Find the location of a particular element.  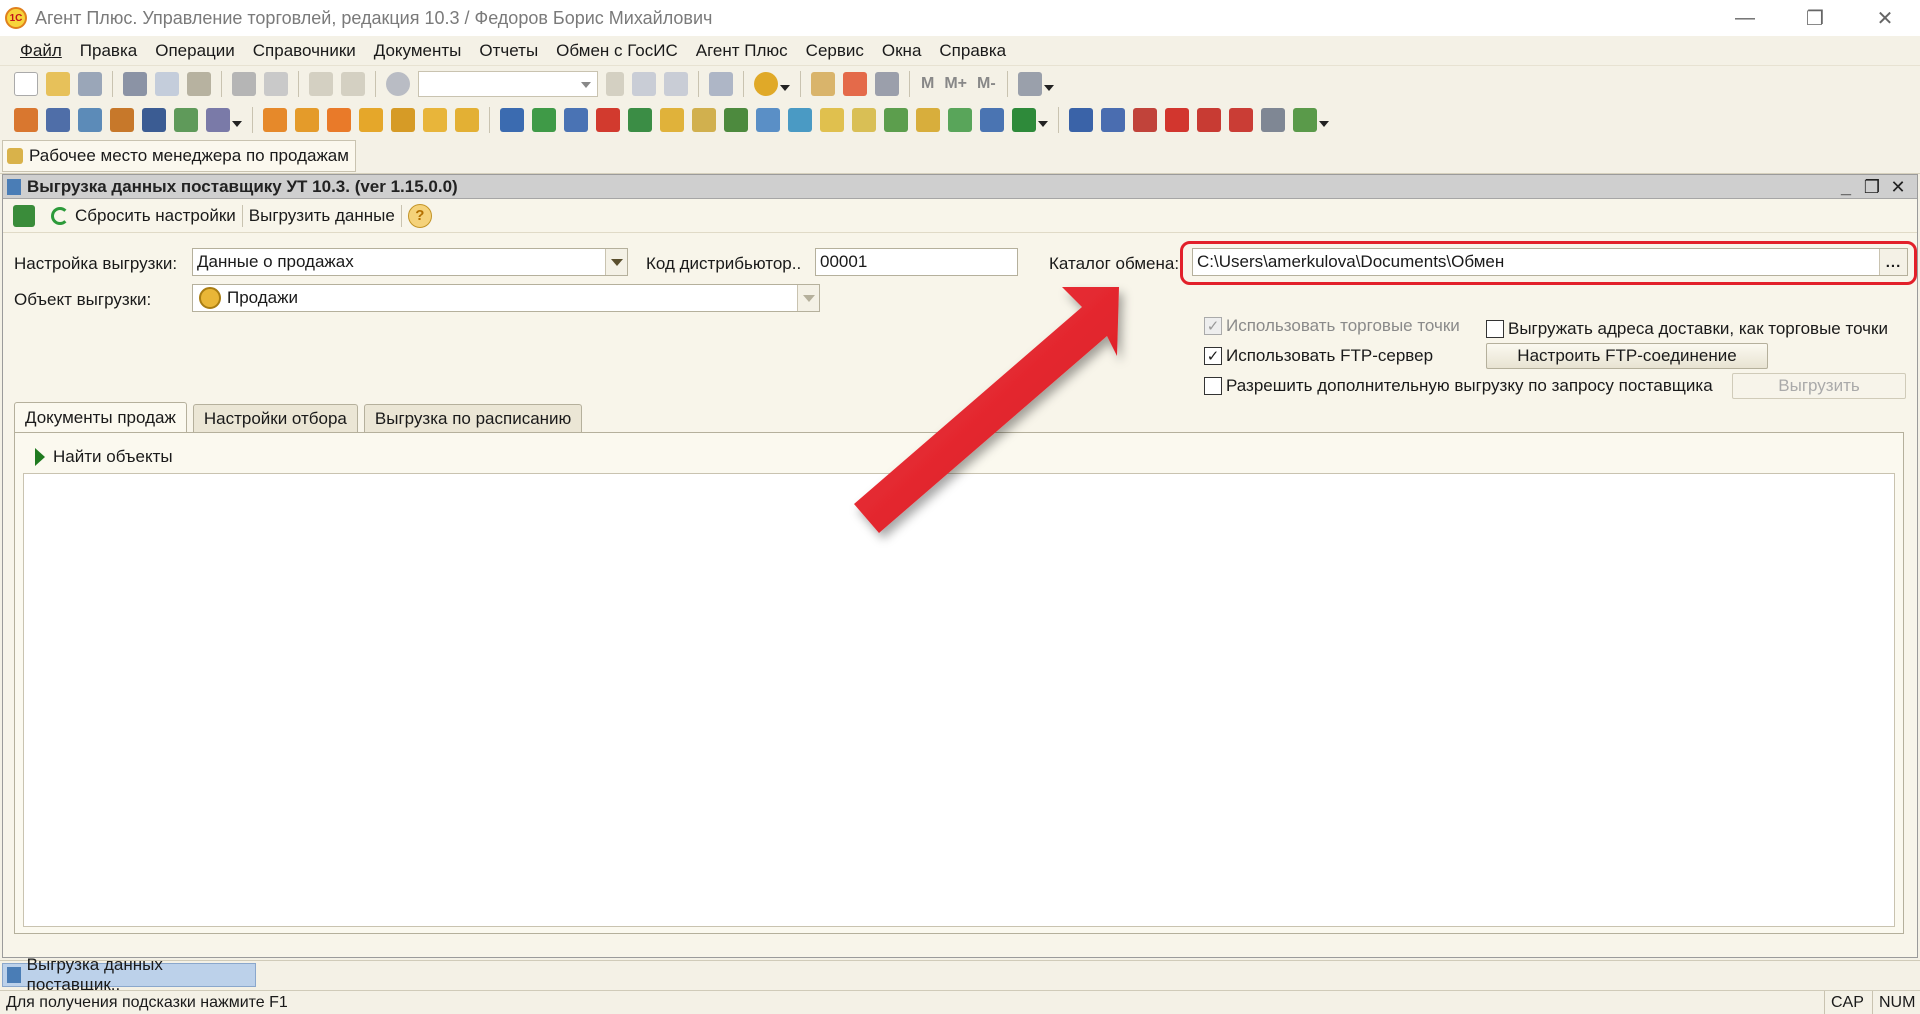

reports-dropdown-icon is located at coordinates (1324, 124).